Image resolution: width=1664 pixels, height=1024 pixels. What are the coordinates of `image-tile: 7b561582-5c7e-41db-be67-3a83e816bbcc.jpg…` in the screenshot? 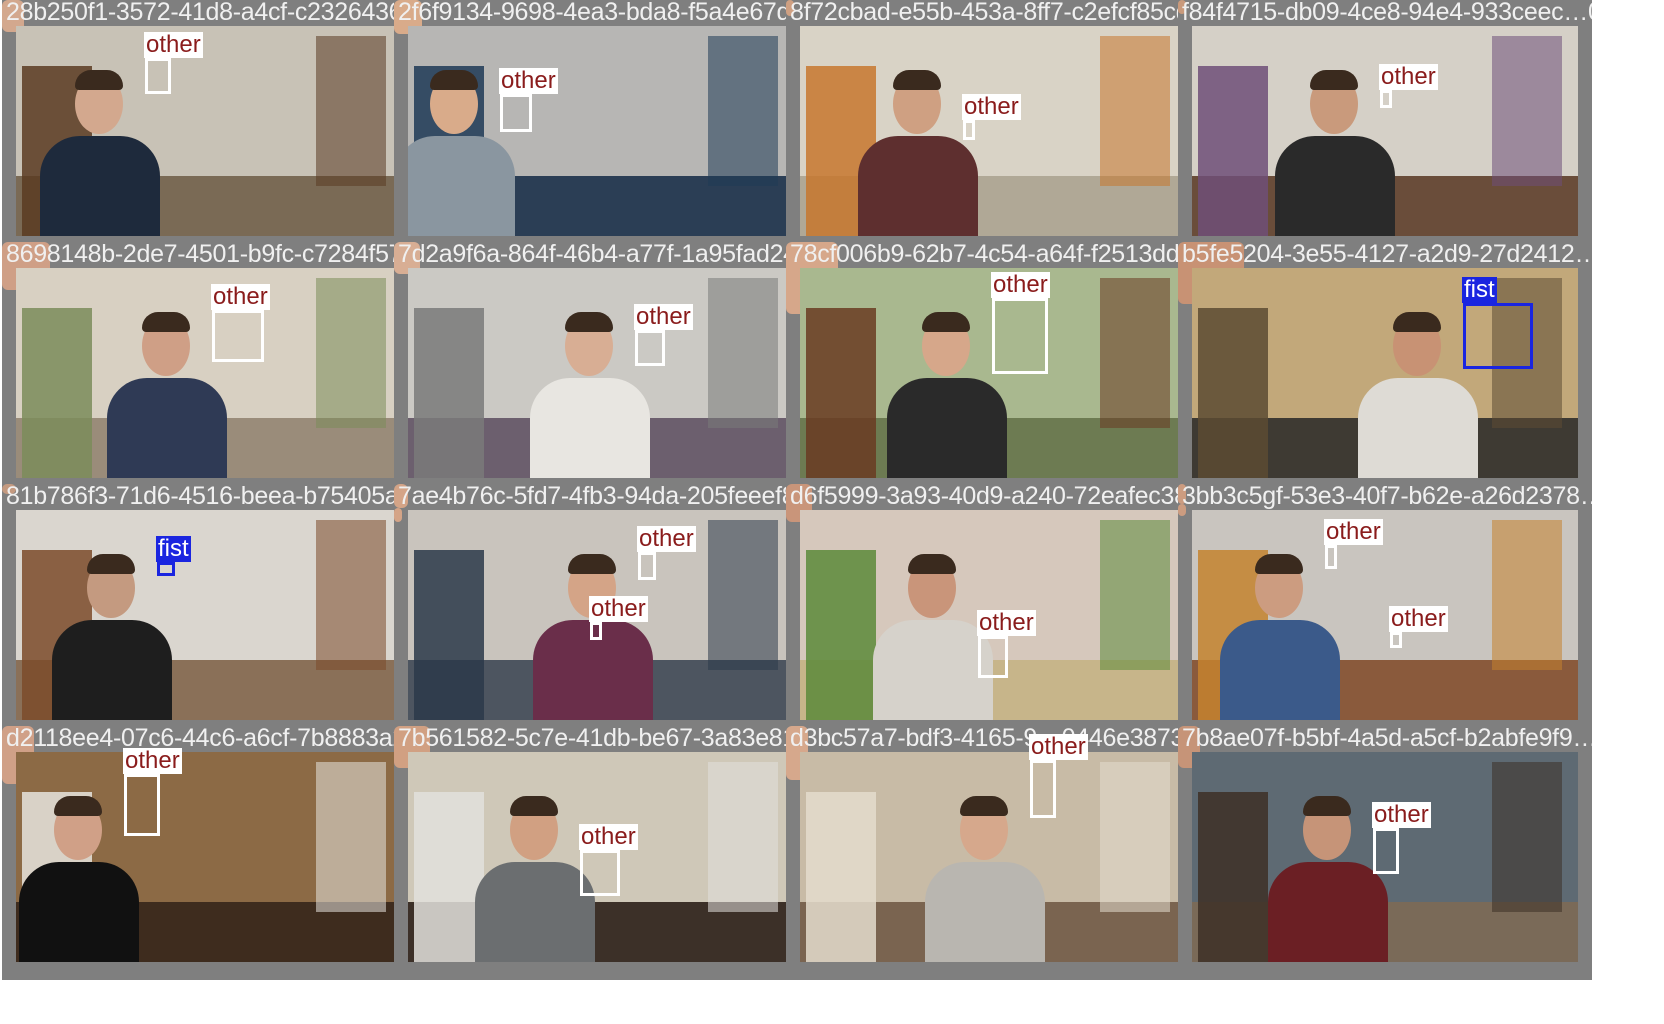 It's located at (601, 853).